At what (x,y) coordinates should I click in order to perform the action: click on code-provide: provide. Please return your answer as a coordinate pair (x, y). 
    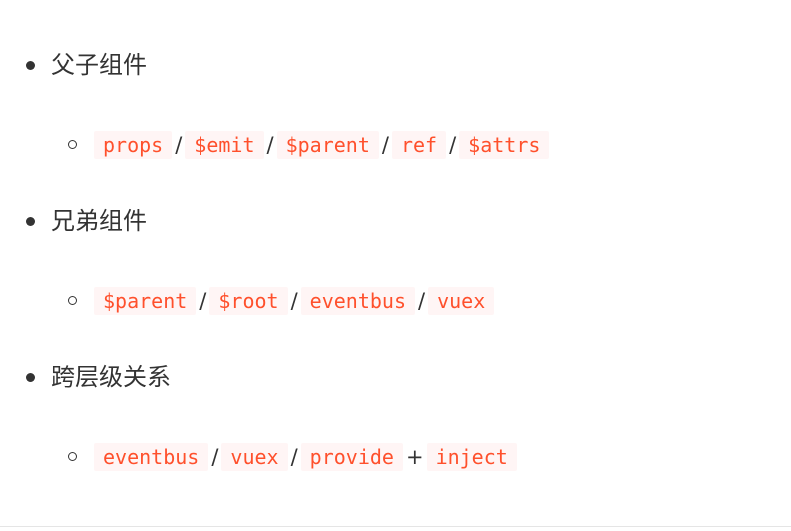
    Looking at the image, I should click on (351, 457).